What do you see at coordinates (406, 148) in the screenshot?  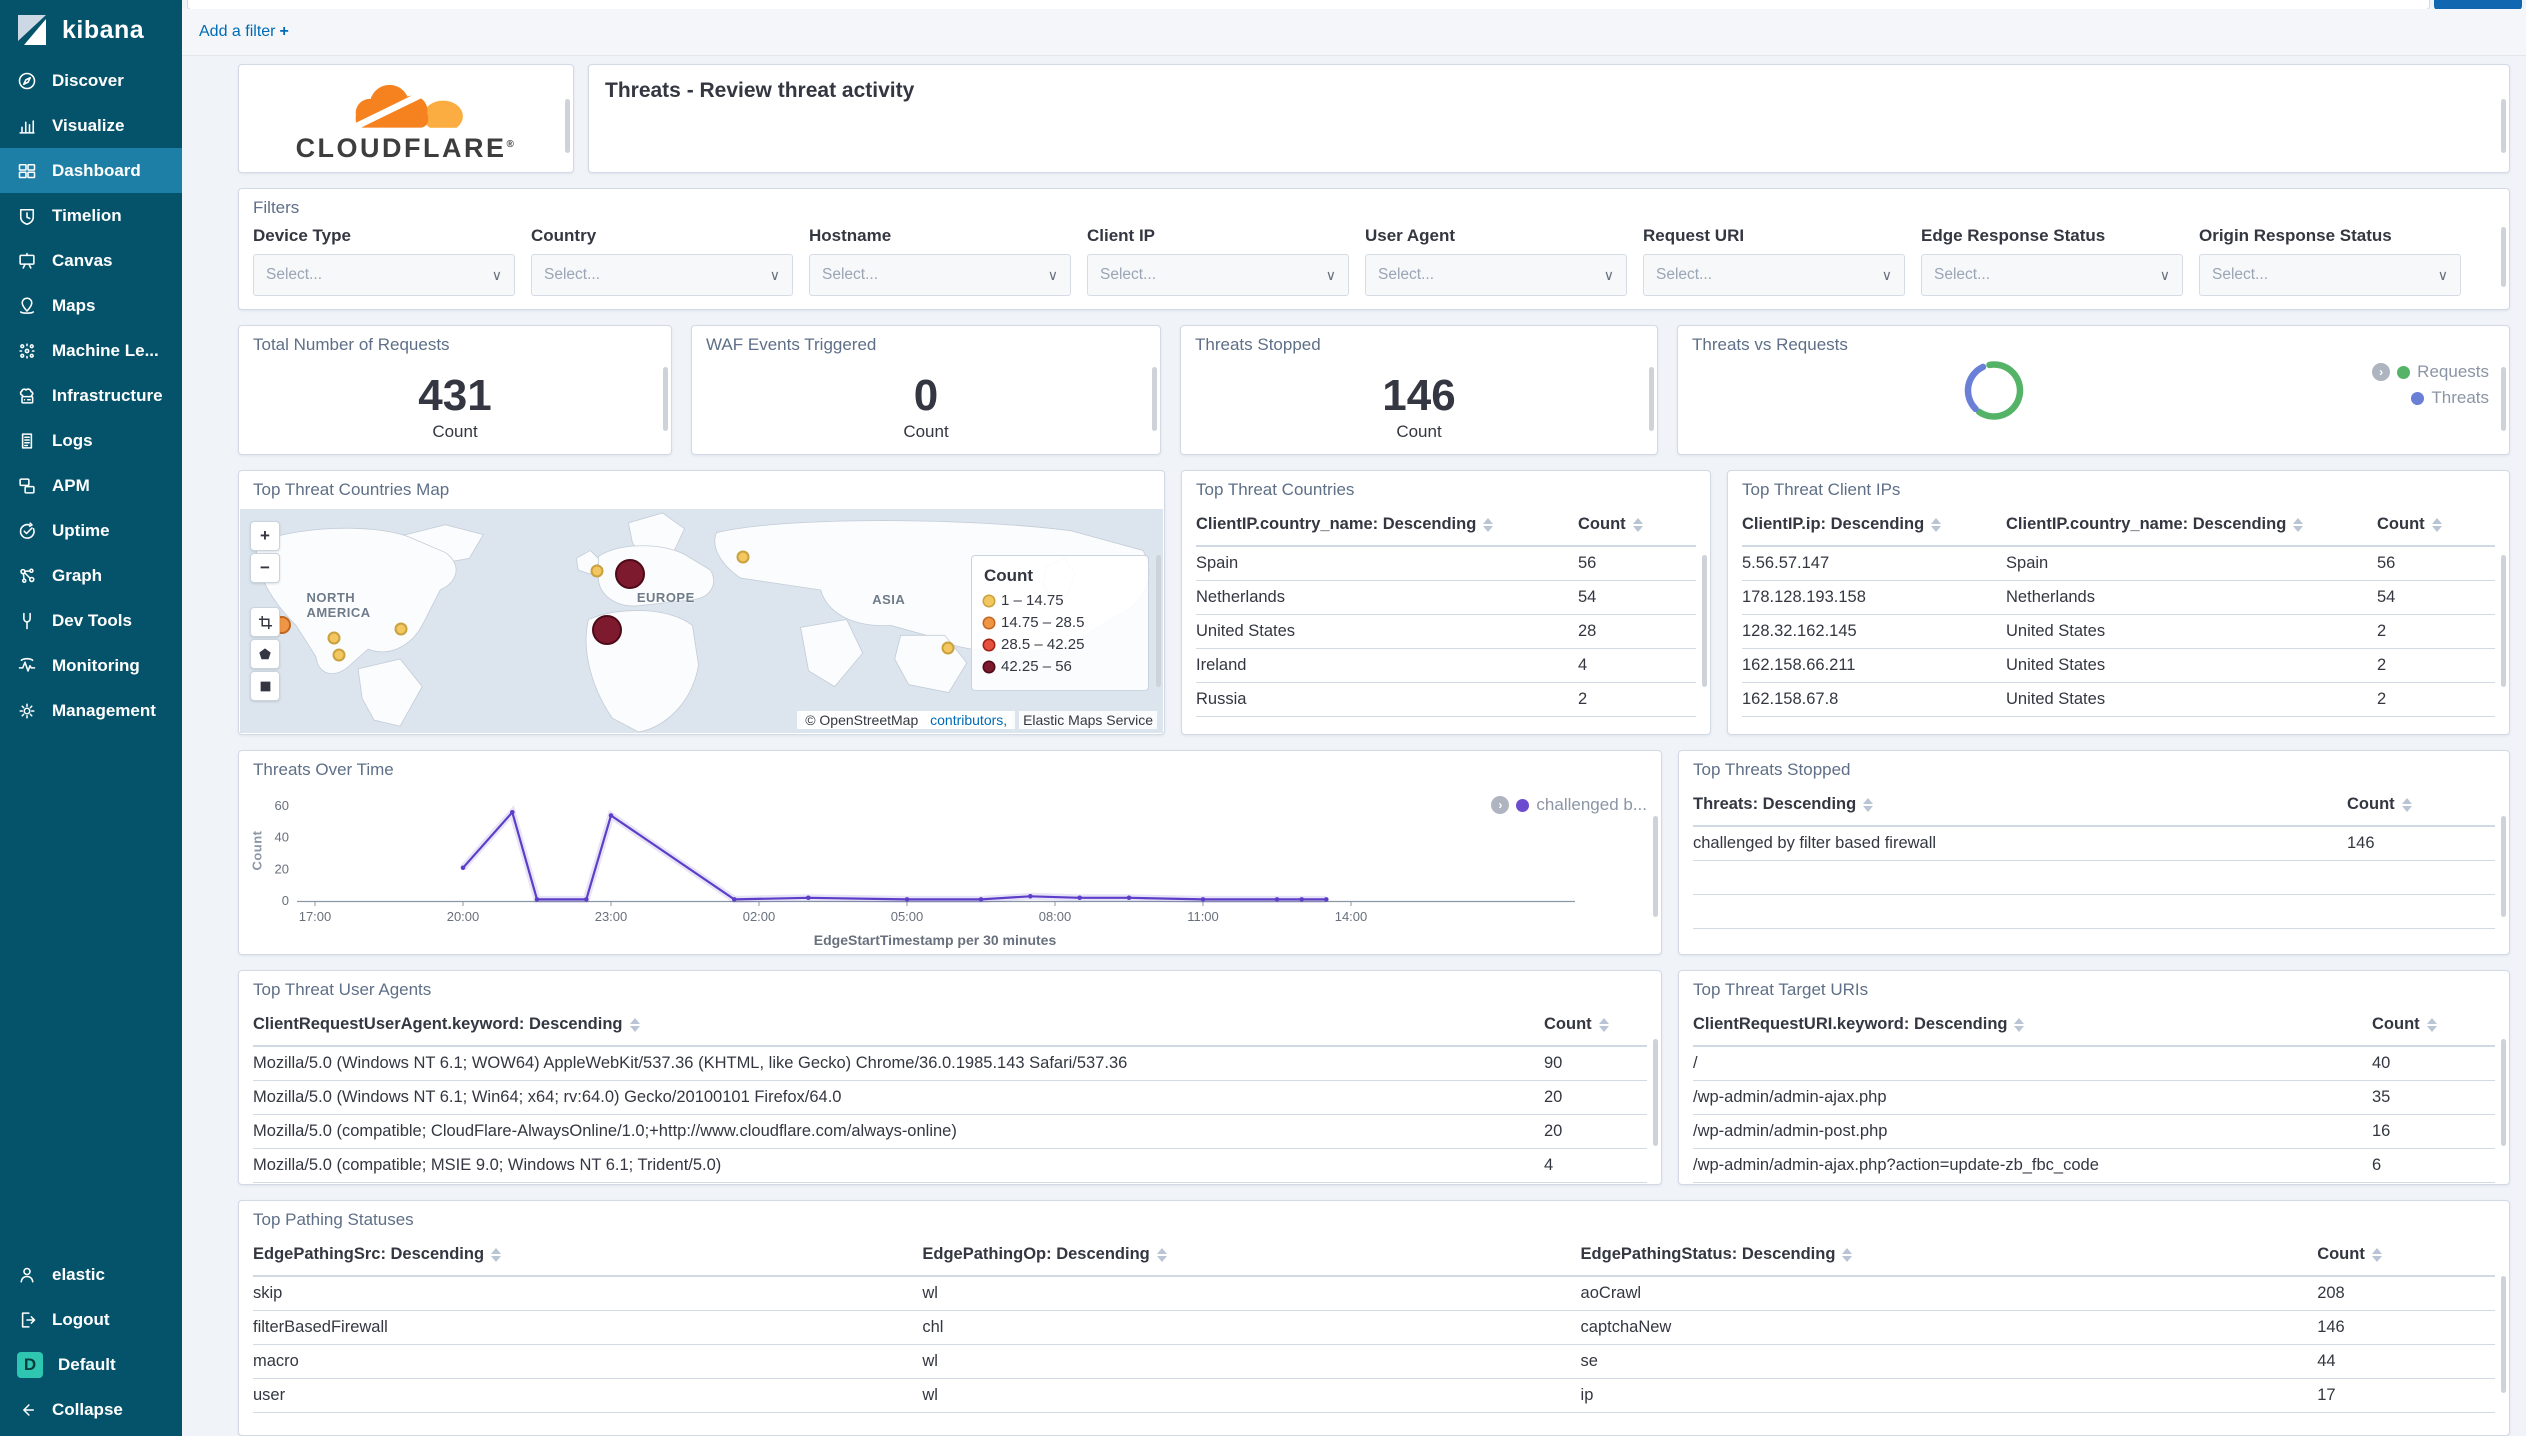 I see `cloudflare-wordmark: CLOUDFLARE®` at bounding box center [406, 148].